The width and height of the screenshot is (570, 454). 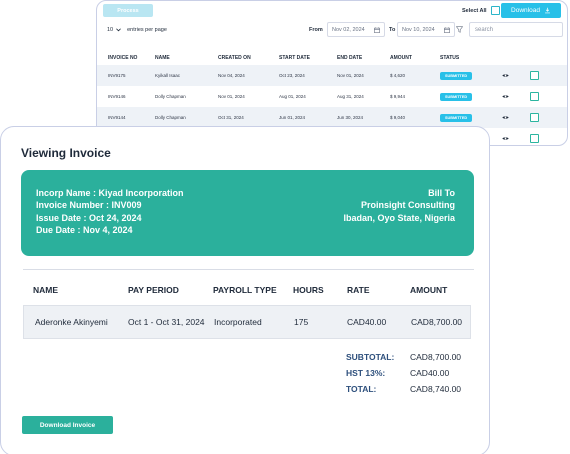 I want to click on entries-per-page: 10 entries per page, so click(x=137, y=30).